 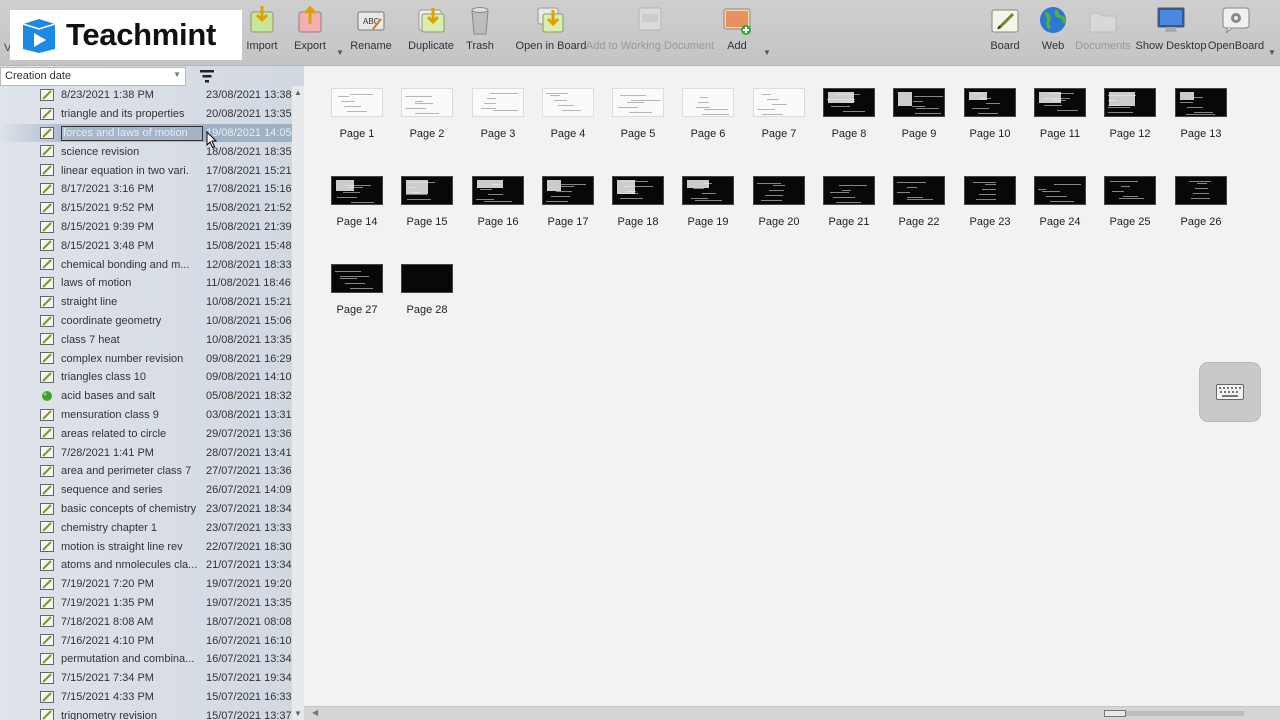 What do you see at coordinates (919, 114) in the screenshot?
I see `page-thumbnail: Page 9` at bounding box center [919, 114].